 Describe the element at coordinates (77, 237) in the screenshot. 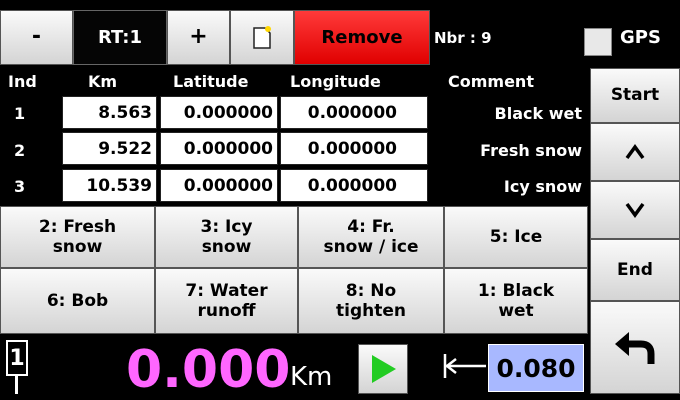

I see `category-button-fresh-snow: 2: Fresh snow` at that location.